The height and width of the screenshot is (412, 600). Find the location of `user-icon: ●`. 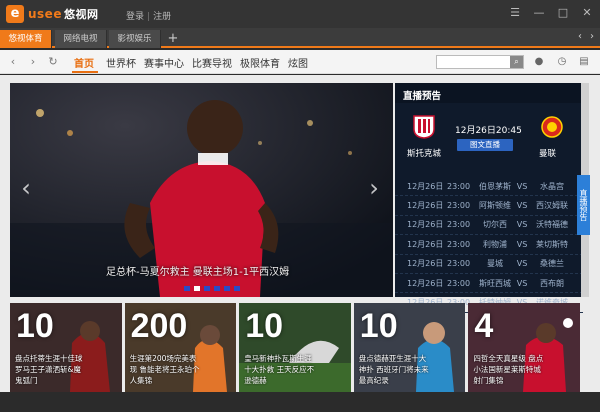

user-icon: ● is located at coordinates (539, 62).